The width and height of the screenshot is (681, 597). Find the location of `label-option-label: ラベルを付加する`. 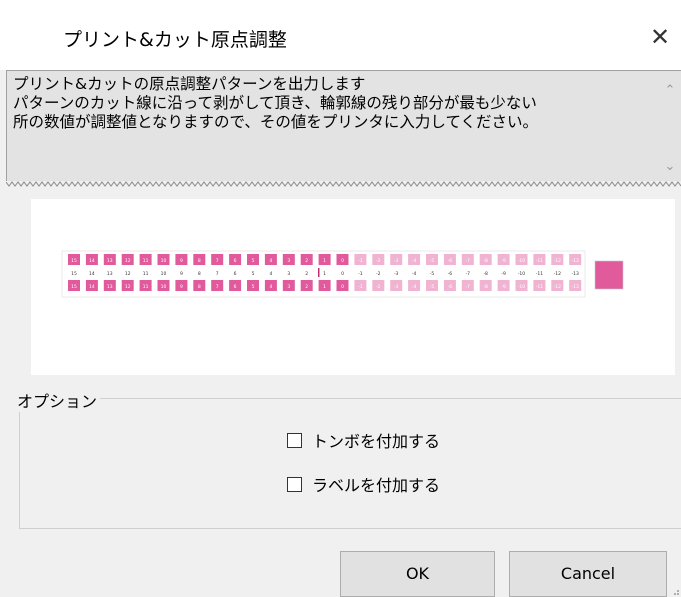

label-option-label: ラベルを付加する is located at coordinates (376, 485).